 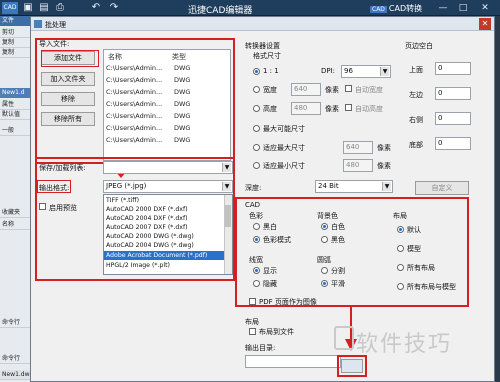 I want to click on margin-right-input: 0, so click(x=453, y=118).